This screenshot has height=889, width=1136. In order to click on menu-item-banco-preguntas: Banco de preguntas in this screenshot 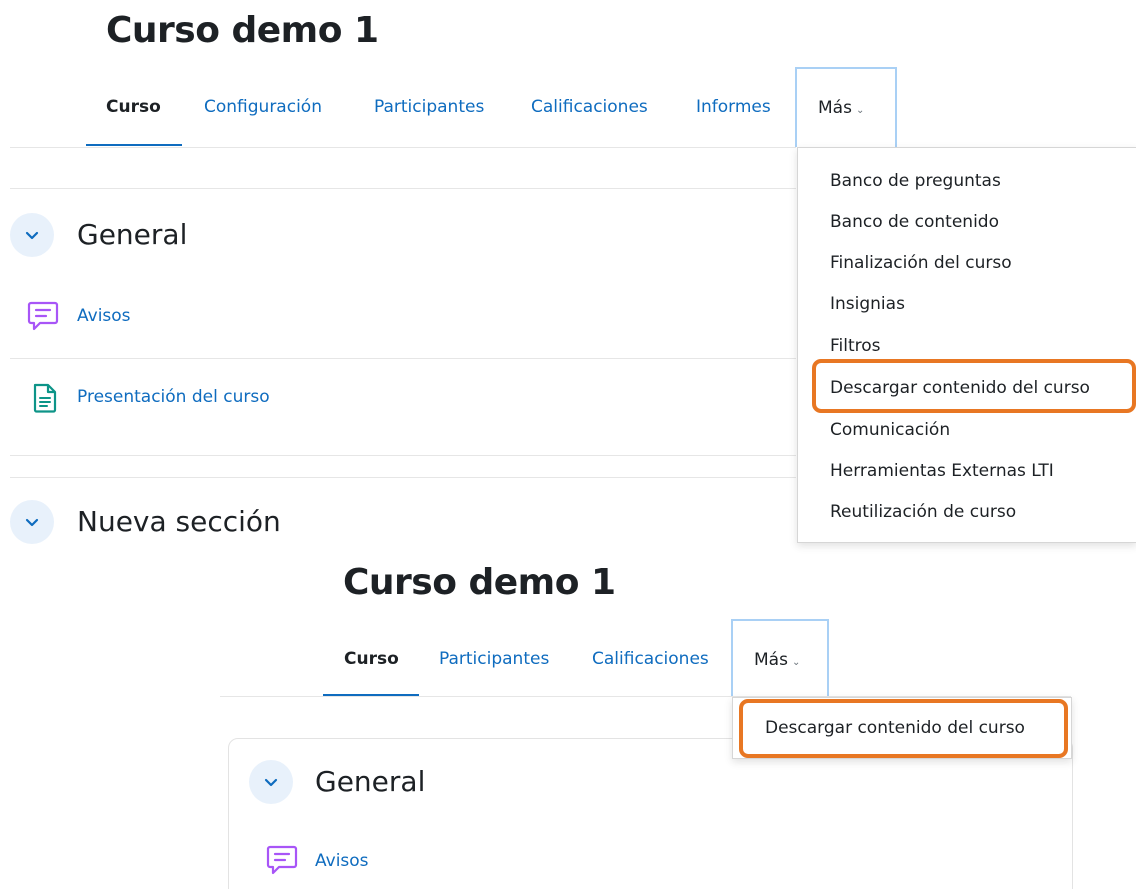, I will do `click(915, 181)`.